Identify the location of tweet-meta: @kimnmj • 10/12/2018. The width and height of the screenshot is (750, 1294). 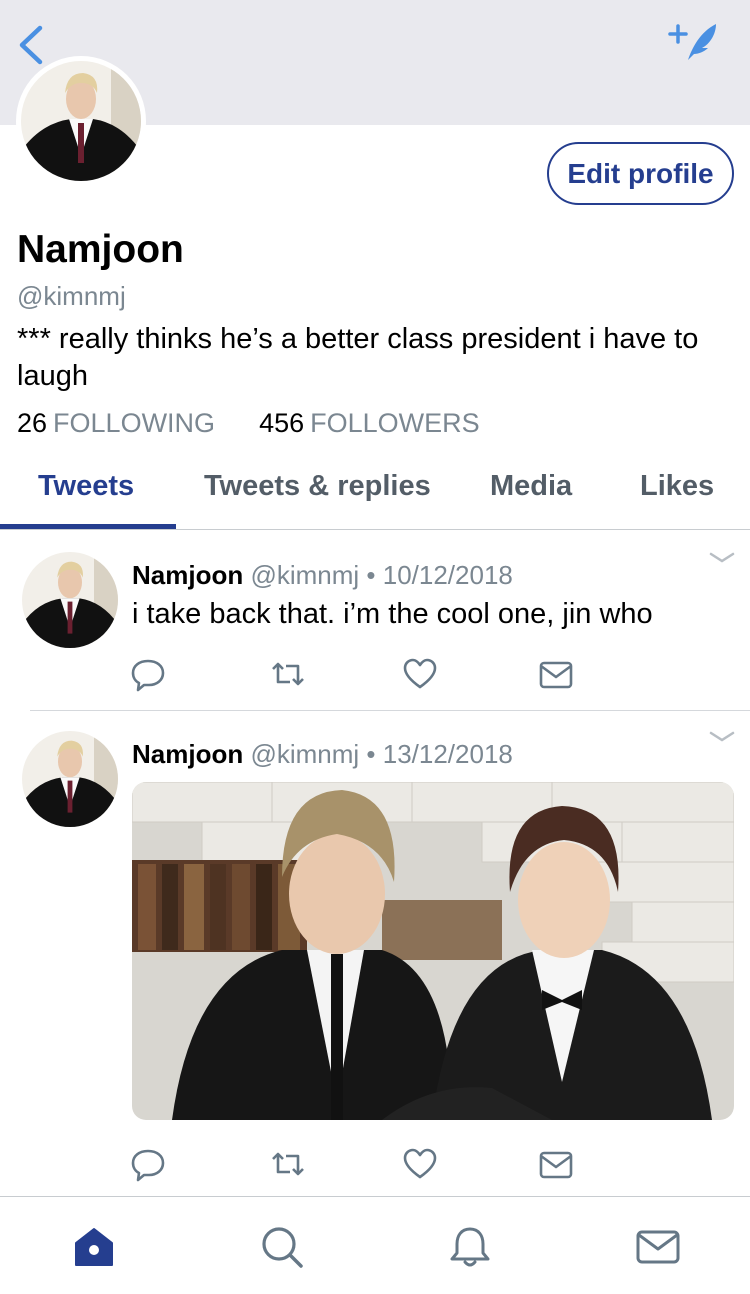
(381, 575).